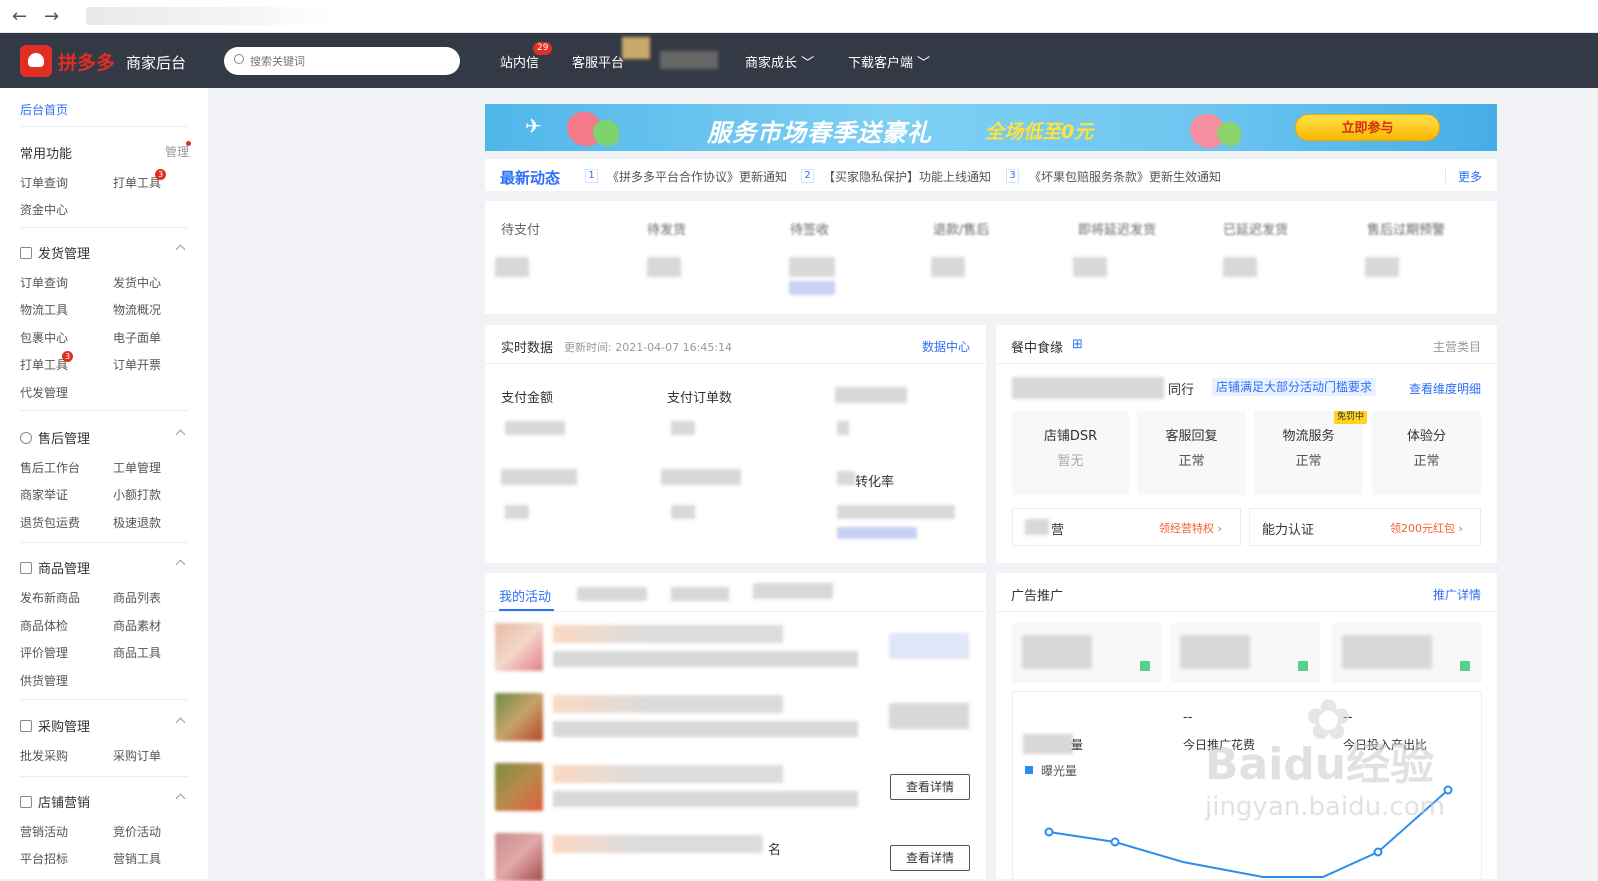 This screenshot has height=881, width=1598. What do you see at coordinates (44, 109) in the screenshot?
I see `sidebar-home-link: 后台首页` at bounding box center [44, 109].